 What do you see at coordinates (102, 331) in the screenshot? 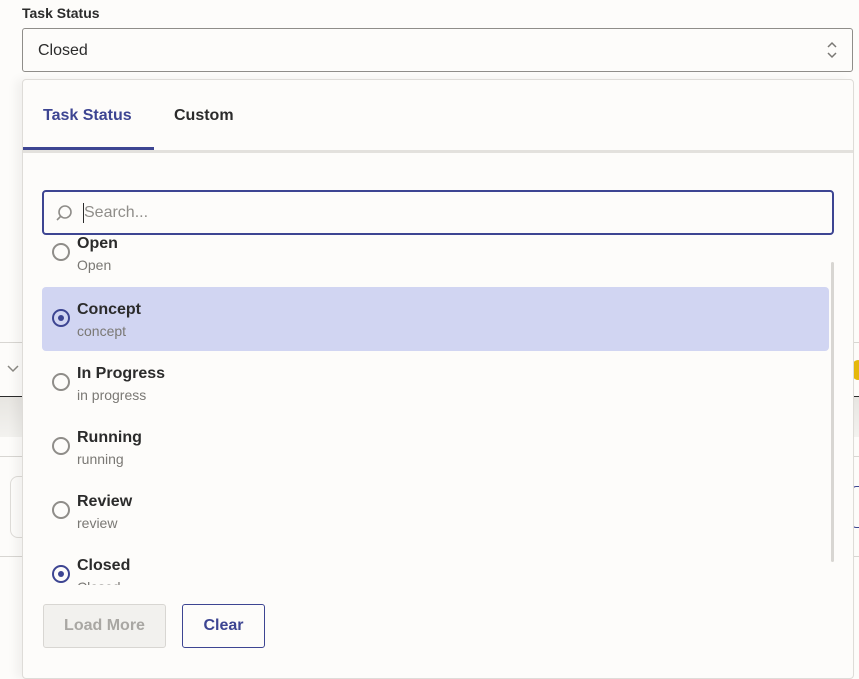
I see `option-subtitle: concept` at bounding box center [102, 331].